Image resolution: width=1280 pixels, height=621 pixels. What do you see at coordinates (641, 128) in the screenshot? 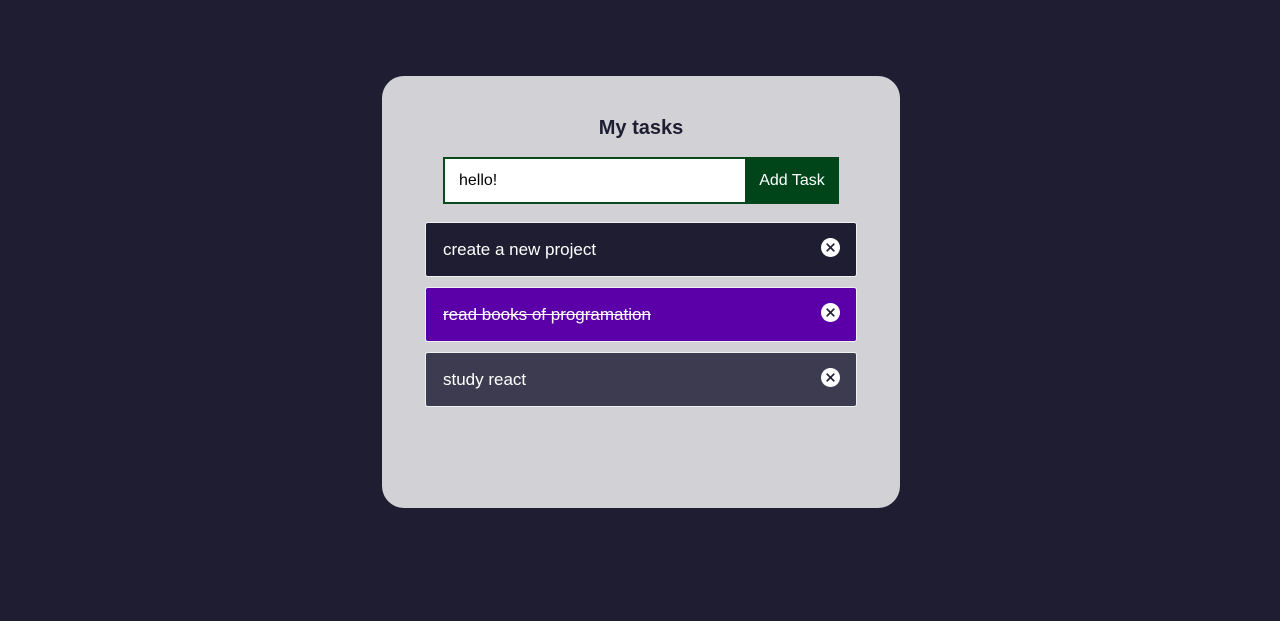
I see `page-title: My tasks` at bounding box center [641, 128].